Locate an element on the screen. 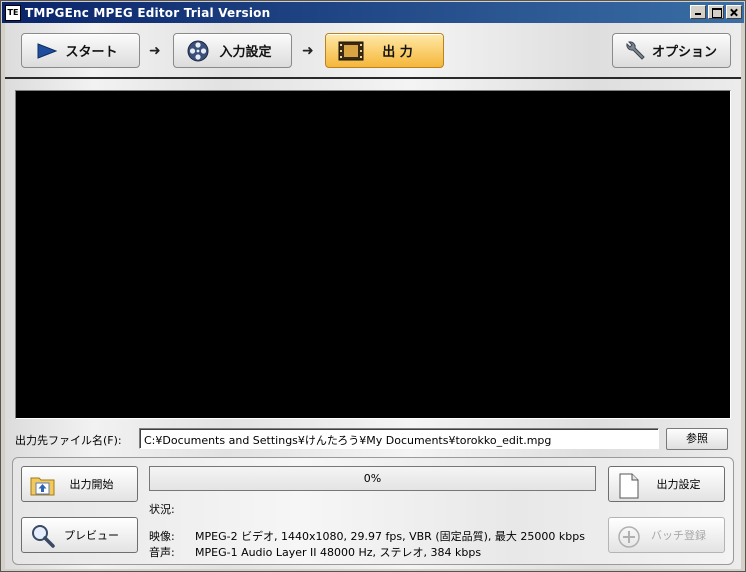  close-button is located at coordinates (734, 12).